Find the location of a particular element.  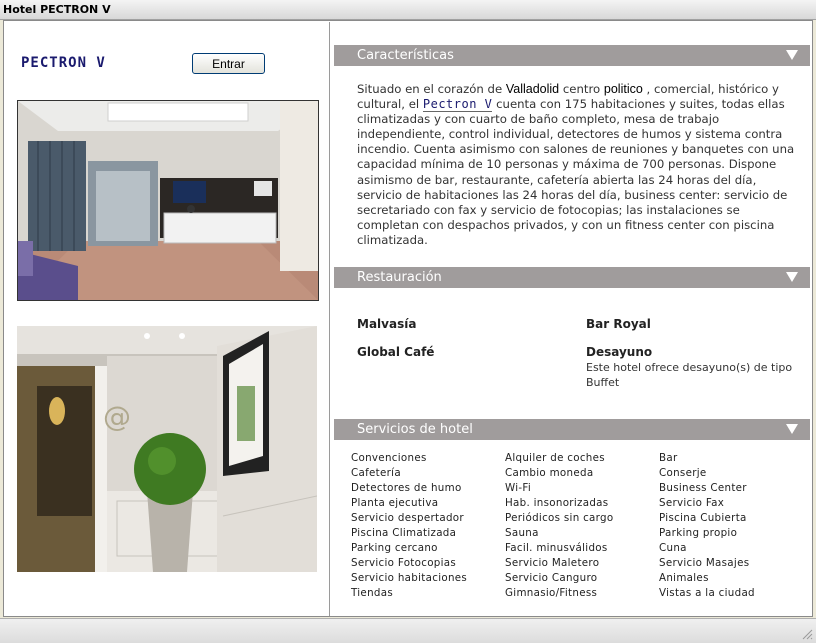

section-header-services: Servicios de hotel is located at coordinates (572, 429).